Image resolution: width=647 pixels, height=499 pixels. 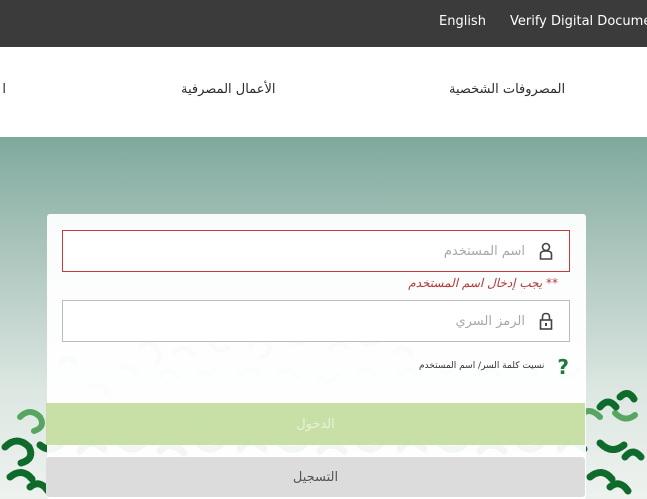 I want to click on forgot-credentials-text: نسيت كلمة السر/ اسم المستخدم, so click(x=482, y=366).